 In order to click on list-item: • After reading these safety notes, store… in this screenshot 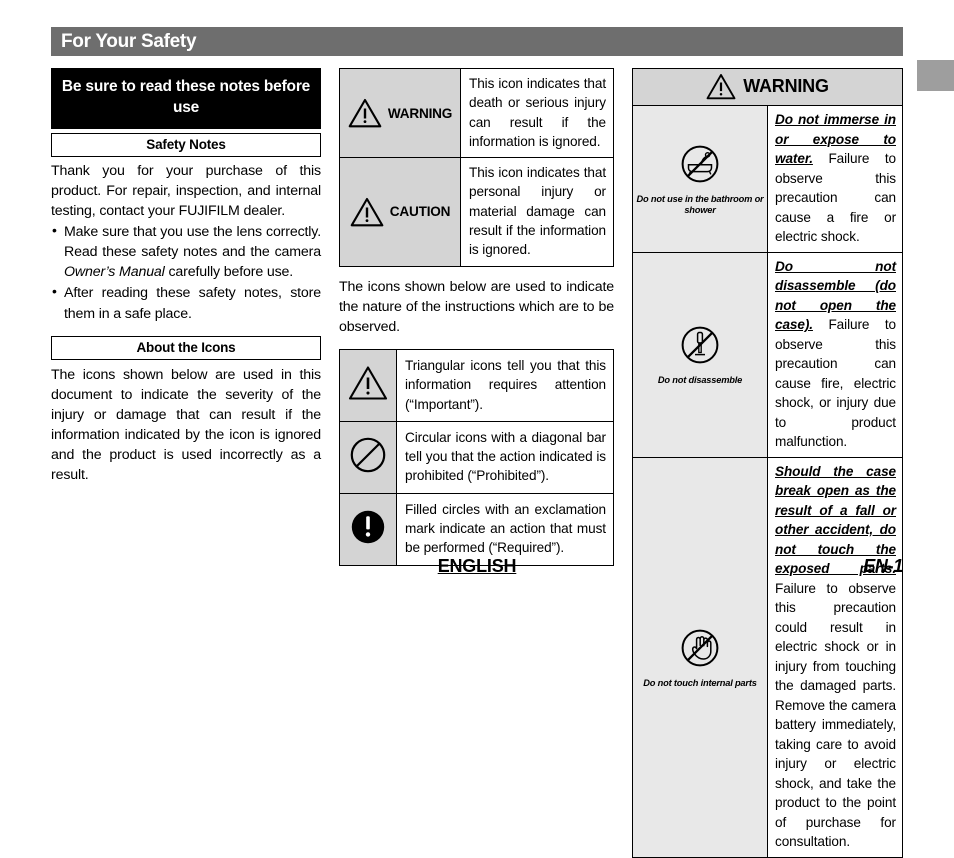, I will do `click(186, 303)`.